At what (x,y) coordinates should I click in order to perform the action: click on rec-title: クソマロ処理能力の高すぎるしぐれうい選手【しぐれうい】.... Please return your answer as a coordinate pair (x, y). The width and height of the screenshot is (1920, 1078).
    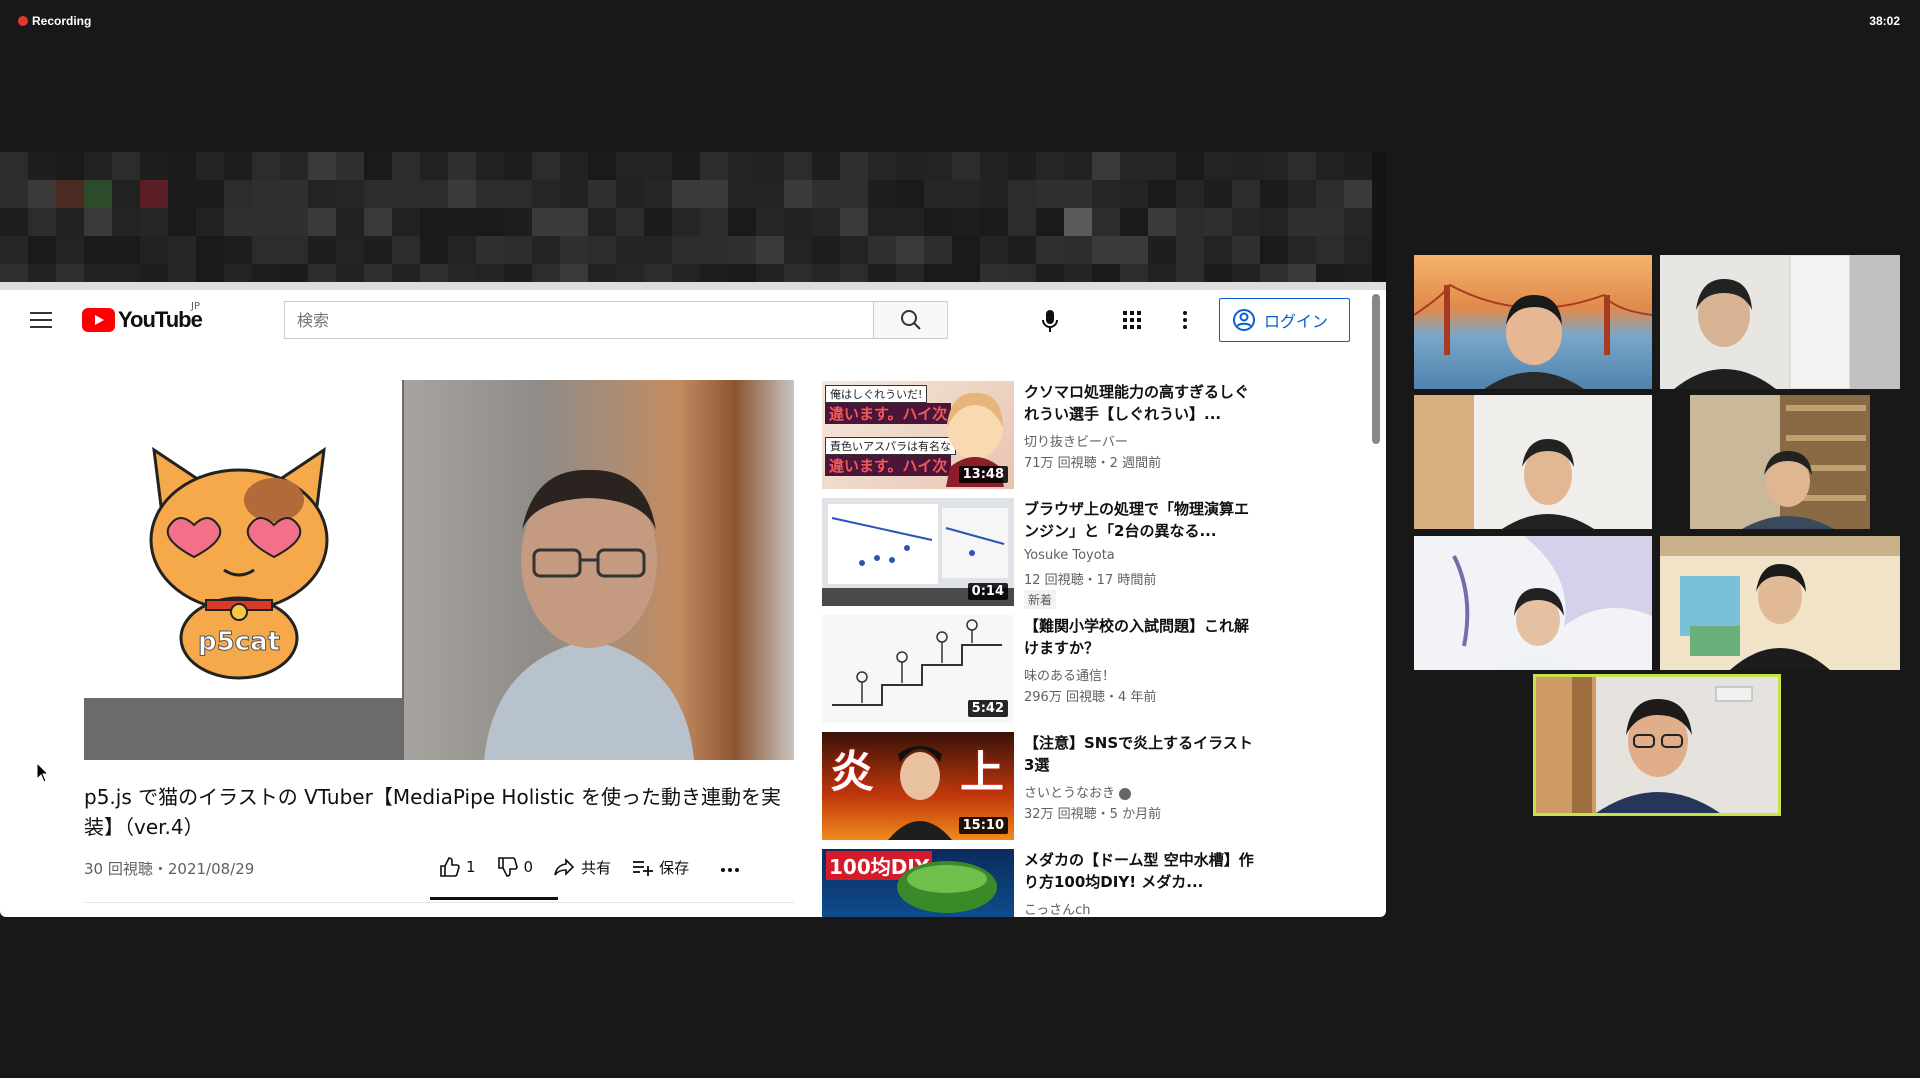
    Looking at the image, I should click on (1139, 403).